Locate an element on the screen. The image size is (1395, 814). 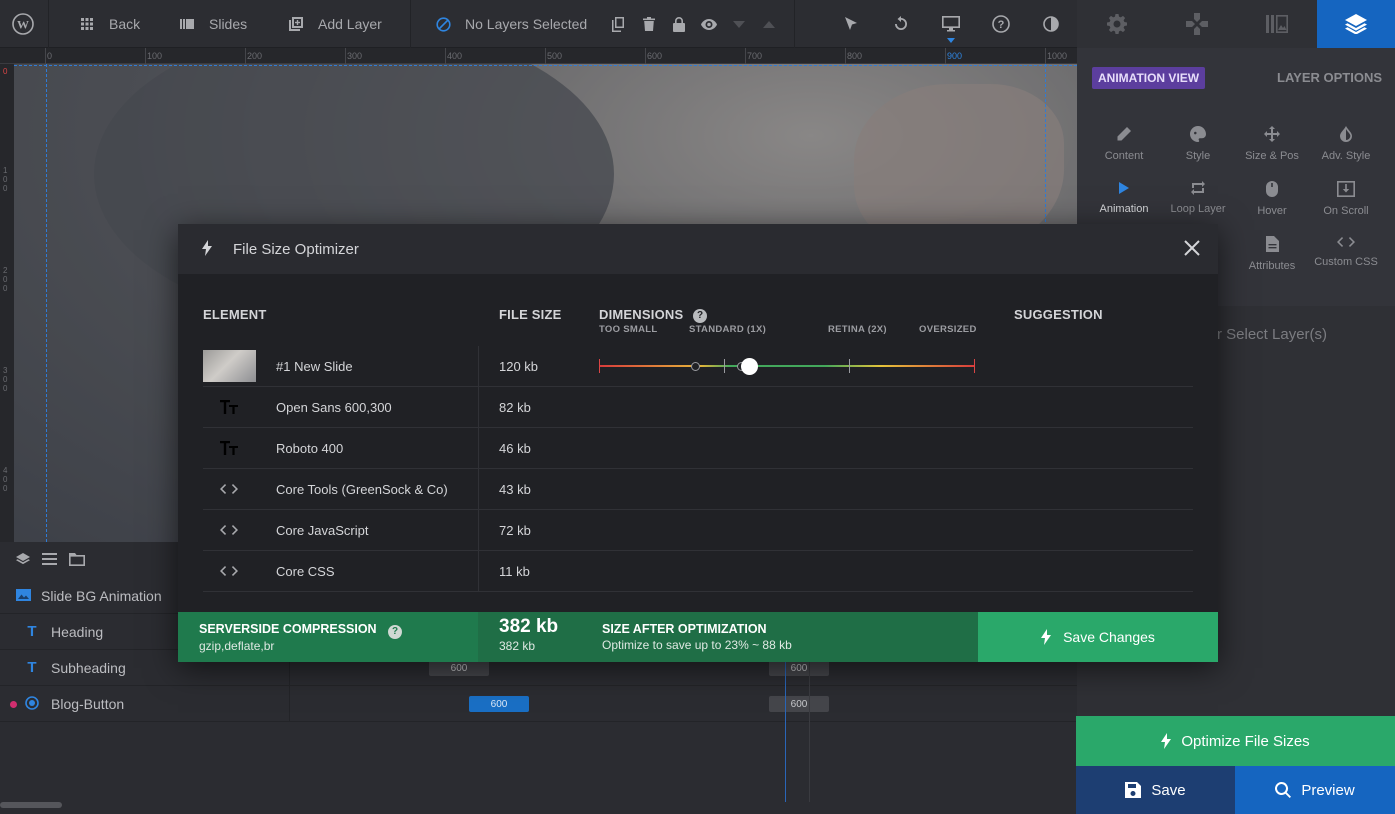
compression-value: gzip,deflate,br is located at coordinates (237, 646).